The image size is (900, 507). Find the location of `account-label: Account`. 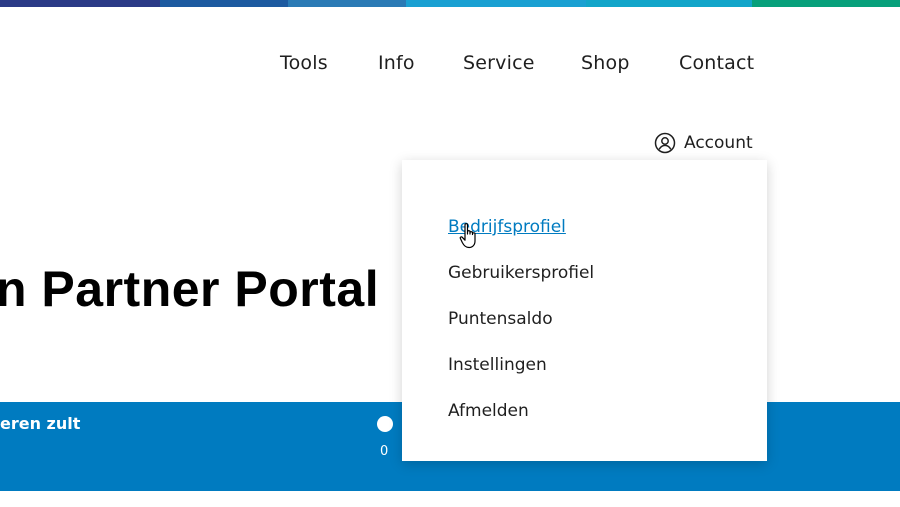

account-label: Account is located at coordinates (718, 143).